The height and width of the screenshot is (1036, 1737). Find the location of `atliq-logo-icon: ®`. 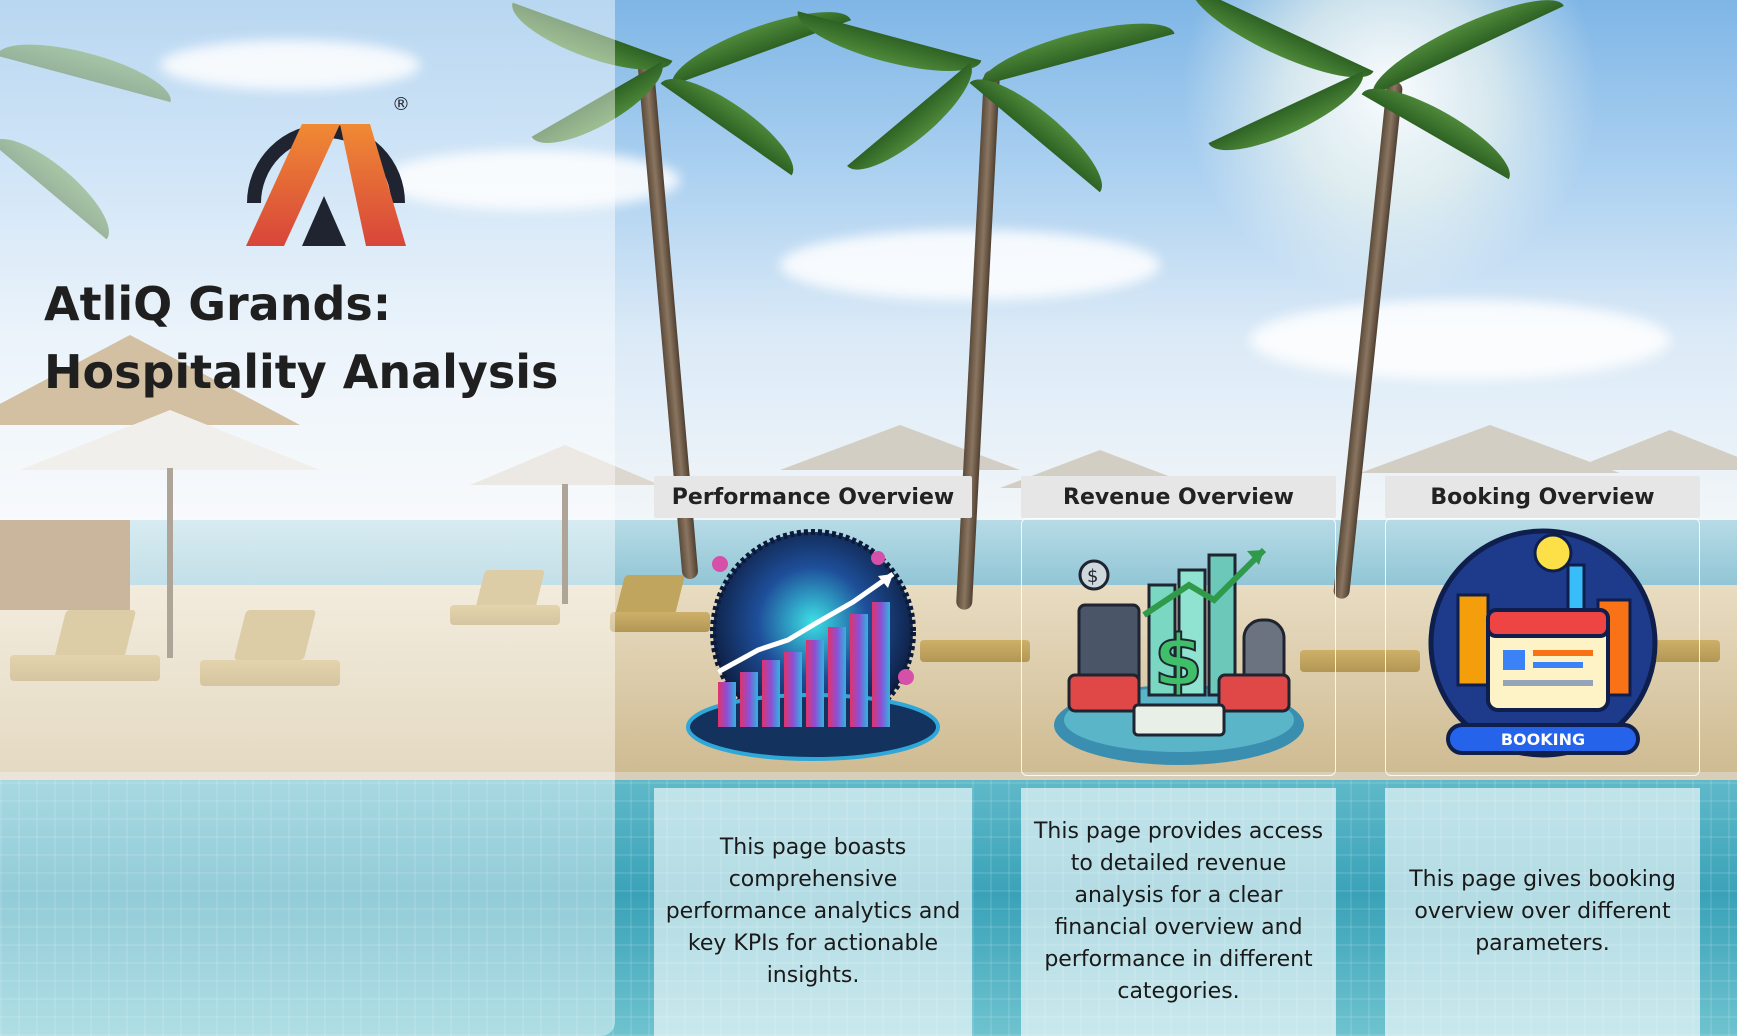

atliq-logo-icon: ® is located at coordinates (328, 170).